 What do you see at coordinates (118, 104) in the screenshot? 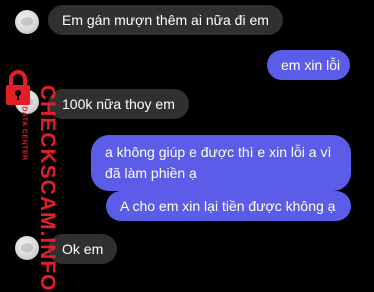
I see `message-bubble-incoming: 100k nữa thoy em` at bounding box center [118, 104].